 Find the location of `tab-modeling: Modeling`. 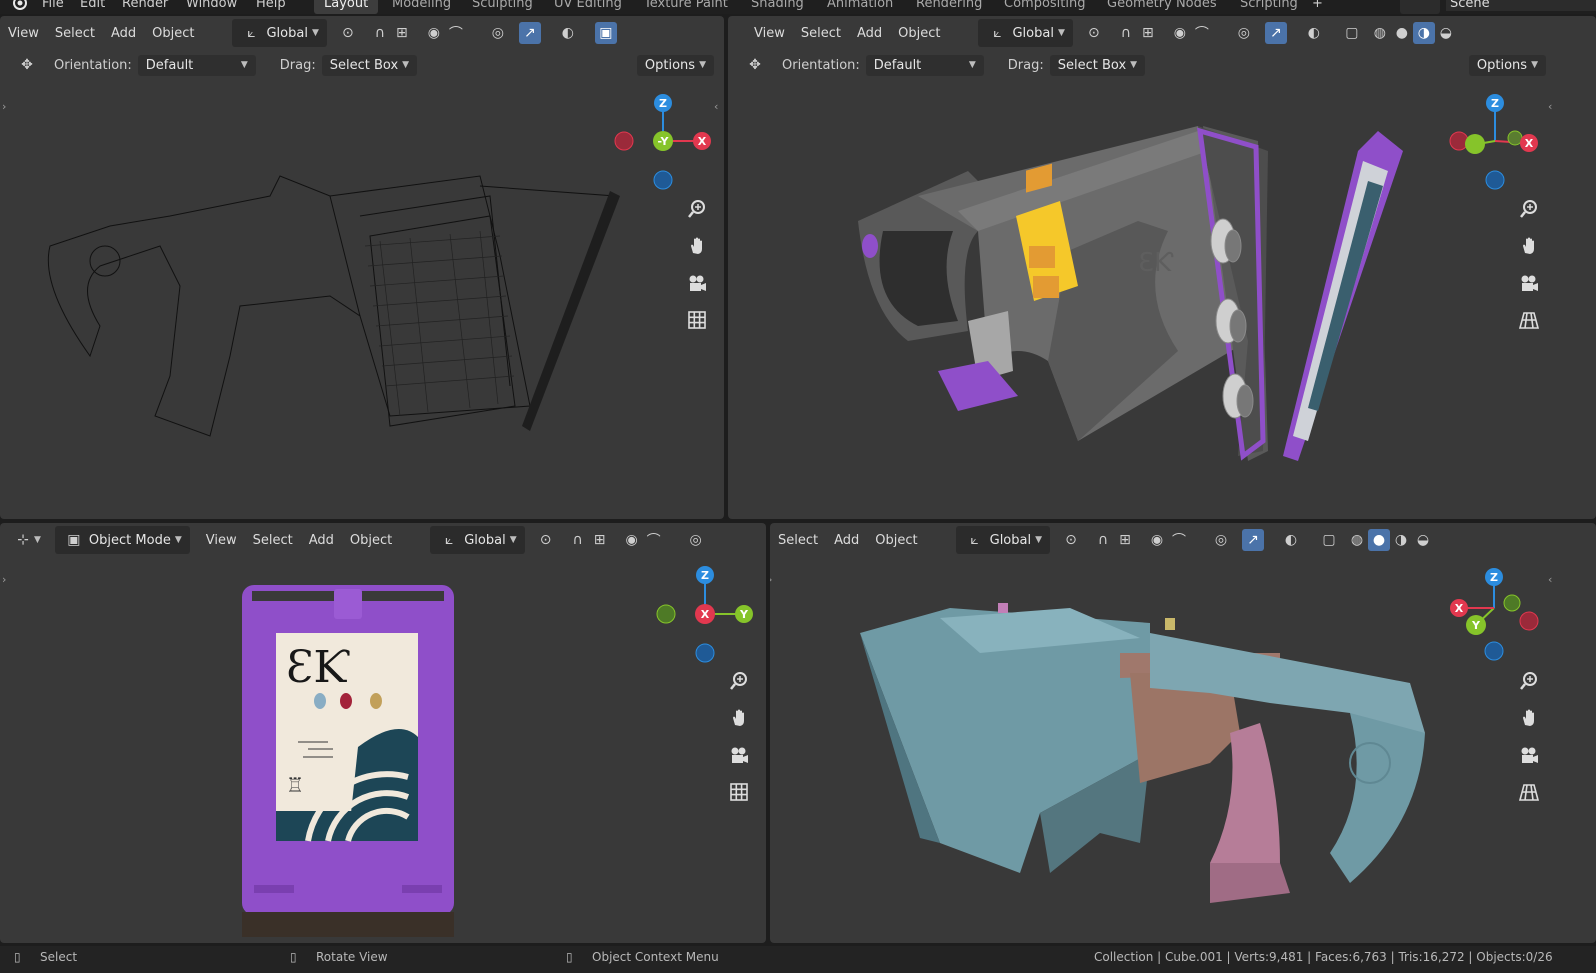

tab-modeling: Modeling is located at coordinates (421, 5).